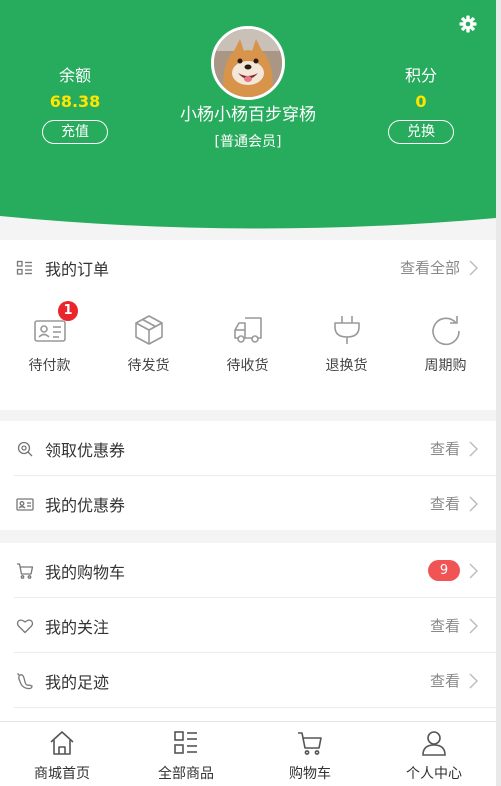 The image size is (501, 786). What do you see at coordinates (25, 448) in the screenshot?
I see `coupon-search-icon` at bounding box center [25, 448].